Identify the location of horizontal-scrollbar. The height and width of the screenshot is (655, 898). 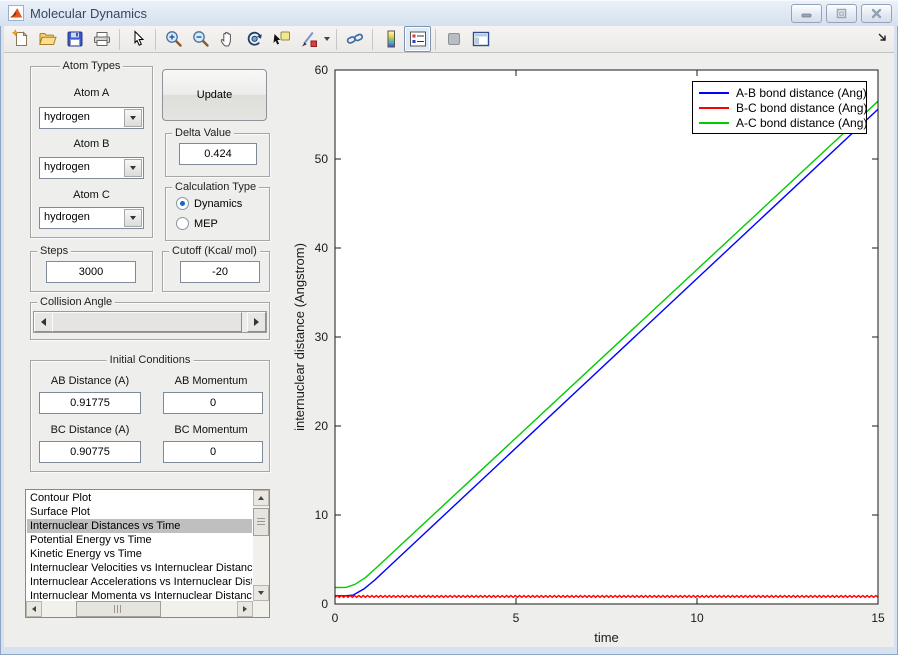
(139, 609).